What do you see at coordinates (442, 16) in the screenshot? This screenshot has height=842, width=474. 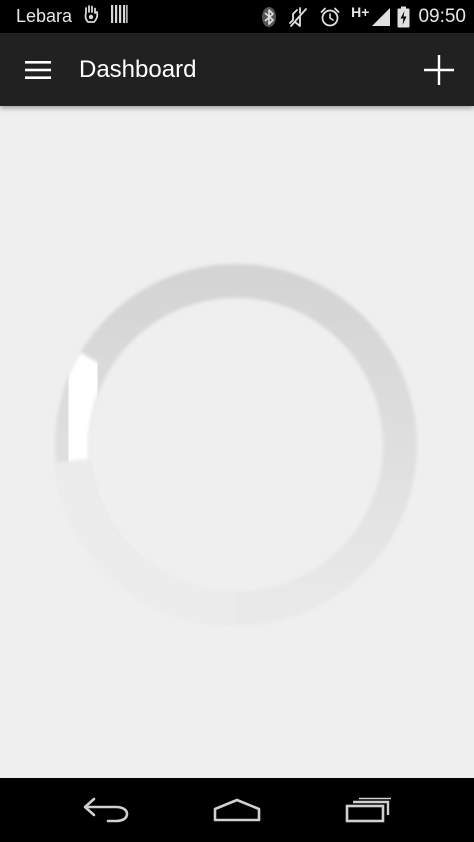 I see `clock: 09:50` at bounding box center [442, 16].